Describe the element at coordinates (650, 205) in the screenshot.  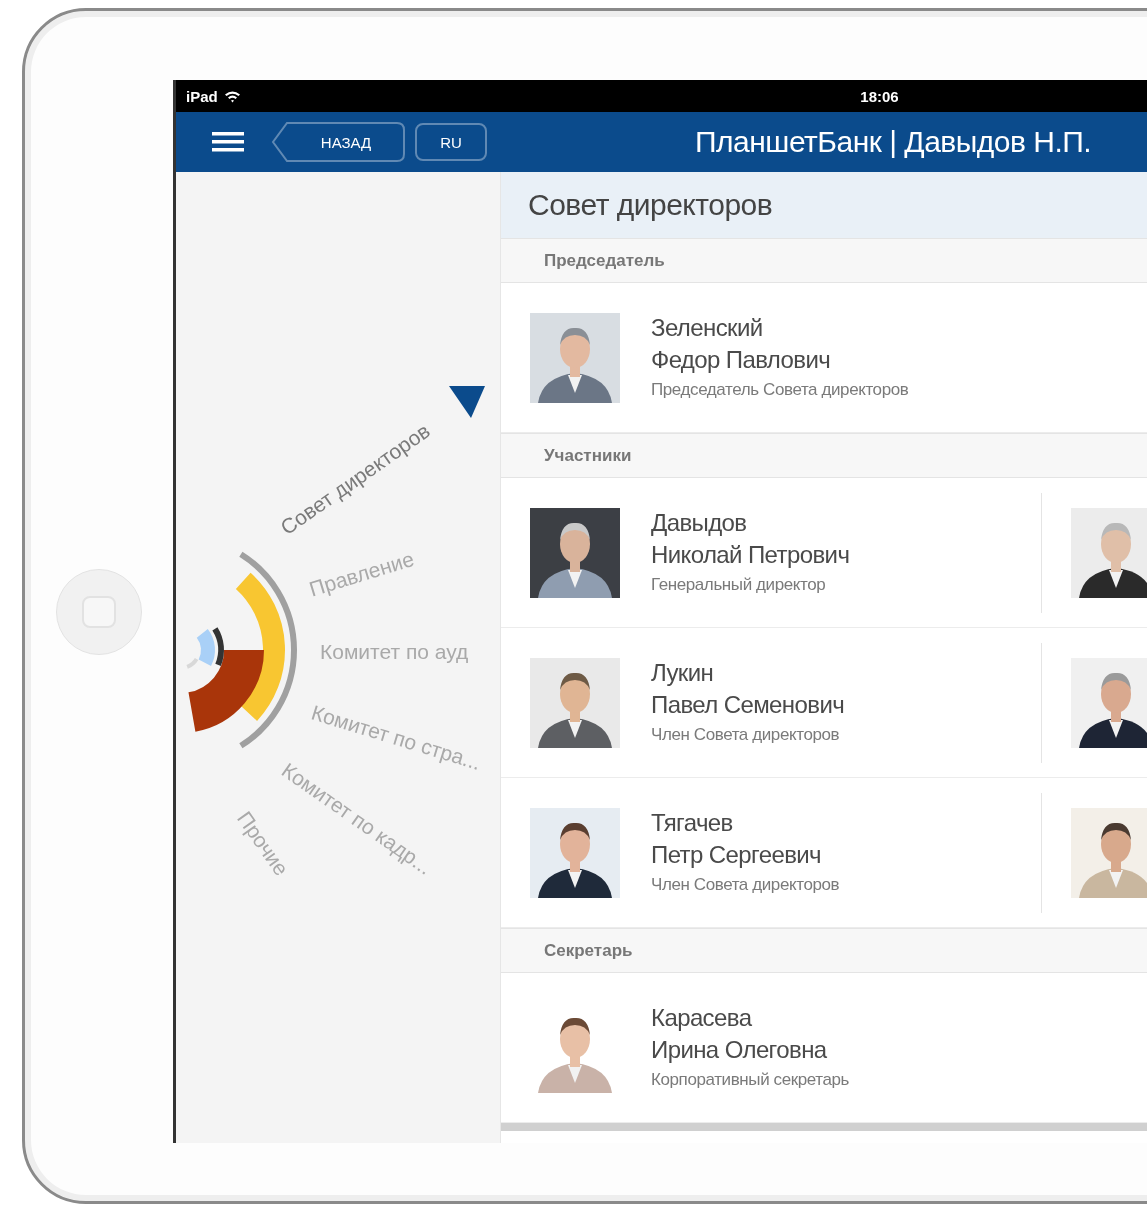
I see `page-title: Совет директоров` at that location.